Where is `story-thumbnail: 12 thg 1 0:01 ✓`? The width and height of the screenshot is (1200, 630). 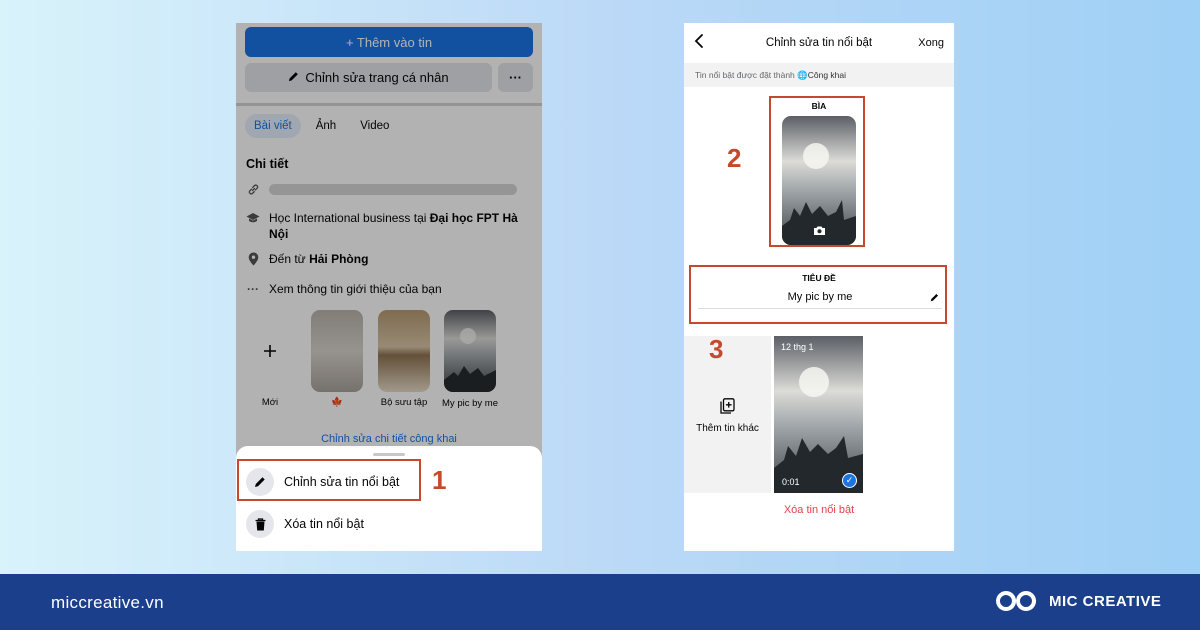
story-thumbnail: 12 thg 1 0:01 ✓ is located at coordinates (818, 414).